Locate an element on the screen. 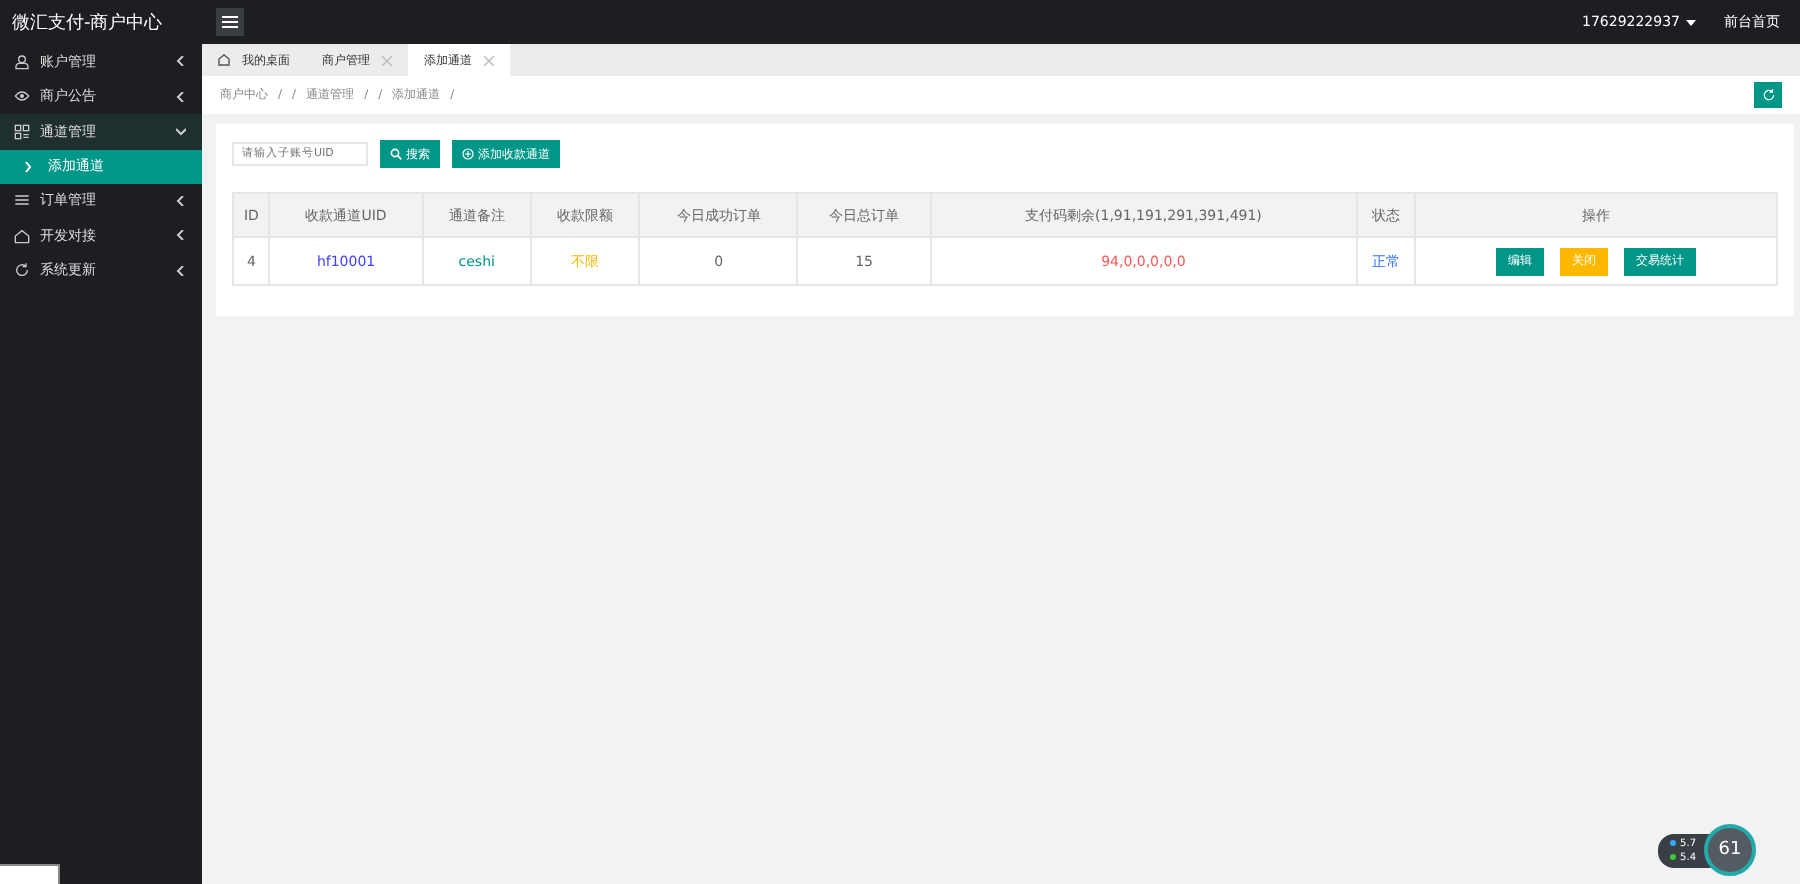  list-icon is located at coordinates (22, 200).